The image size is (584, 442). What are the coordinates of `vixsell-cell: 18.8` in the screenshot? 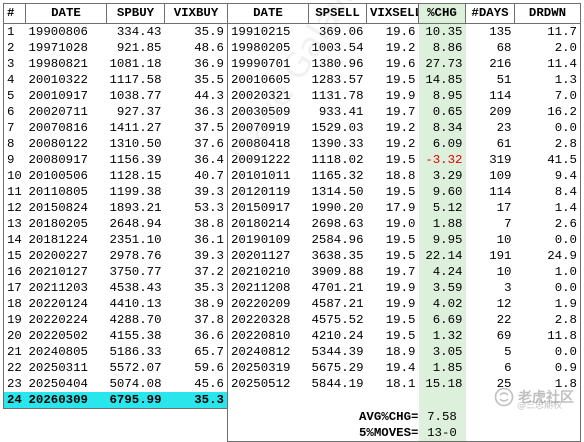 It's located at (400, 176).